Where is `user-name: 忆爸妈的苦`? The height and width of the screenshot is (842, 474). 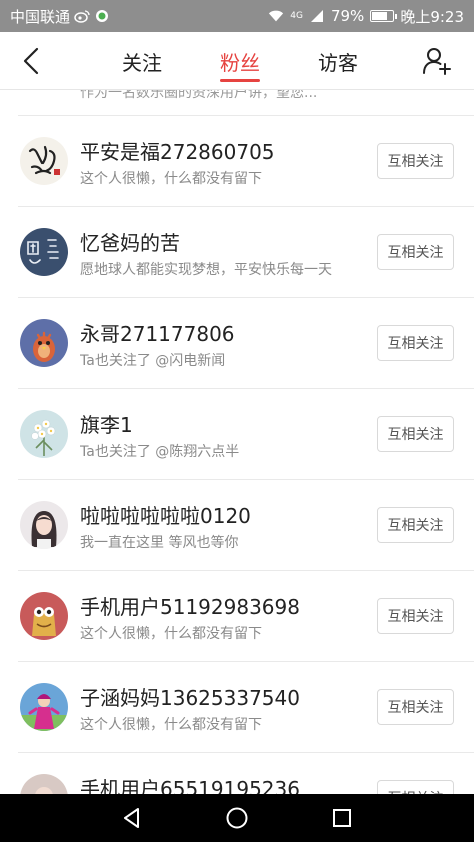
user-name: 忆爸妈的苦 is located at coordinates (130, 241).